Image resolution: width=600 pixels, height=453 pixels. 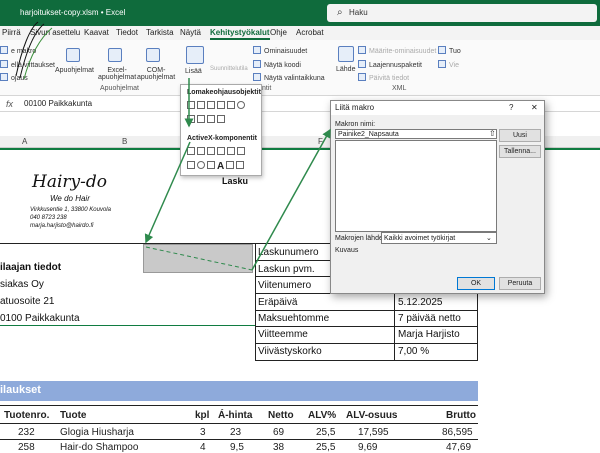 What do you see at coordinates (241, 105) in the screenshot?
I see `option-control-icon` at bounding box center [241, 105].